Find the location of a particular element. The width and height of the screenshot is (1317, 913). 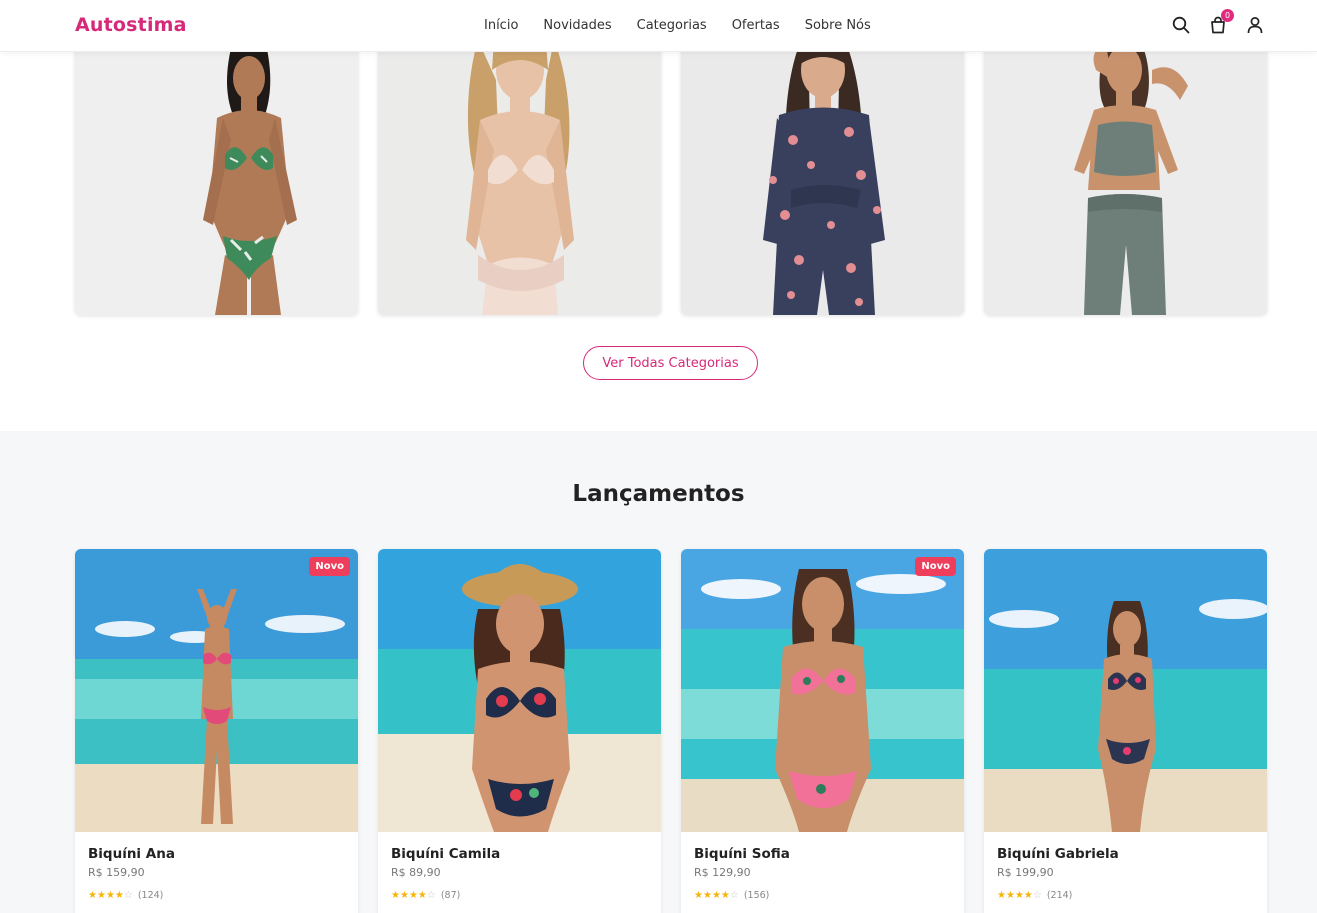

category-card-pajama is located at coordinates (822, 177).